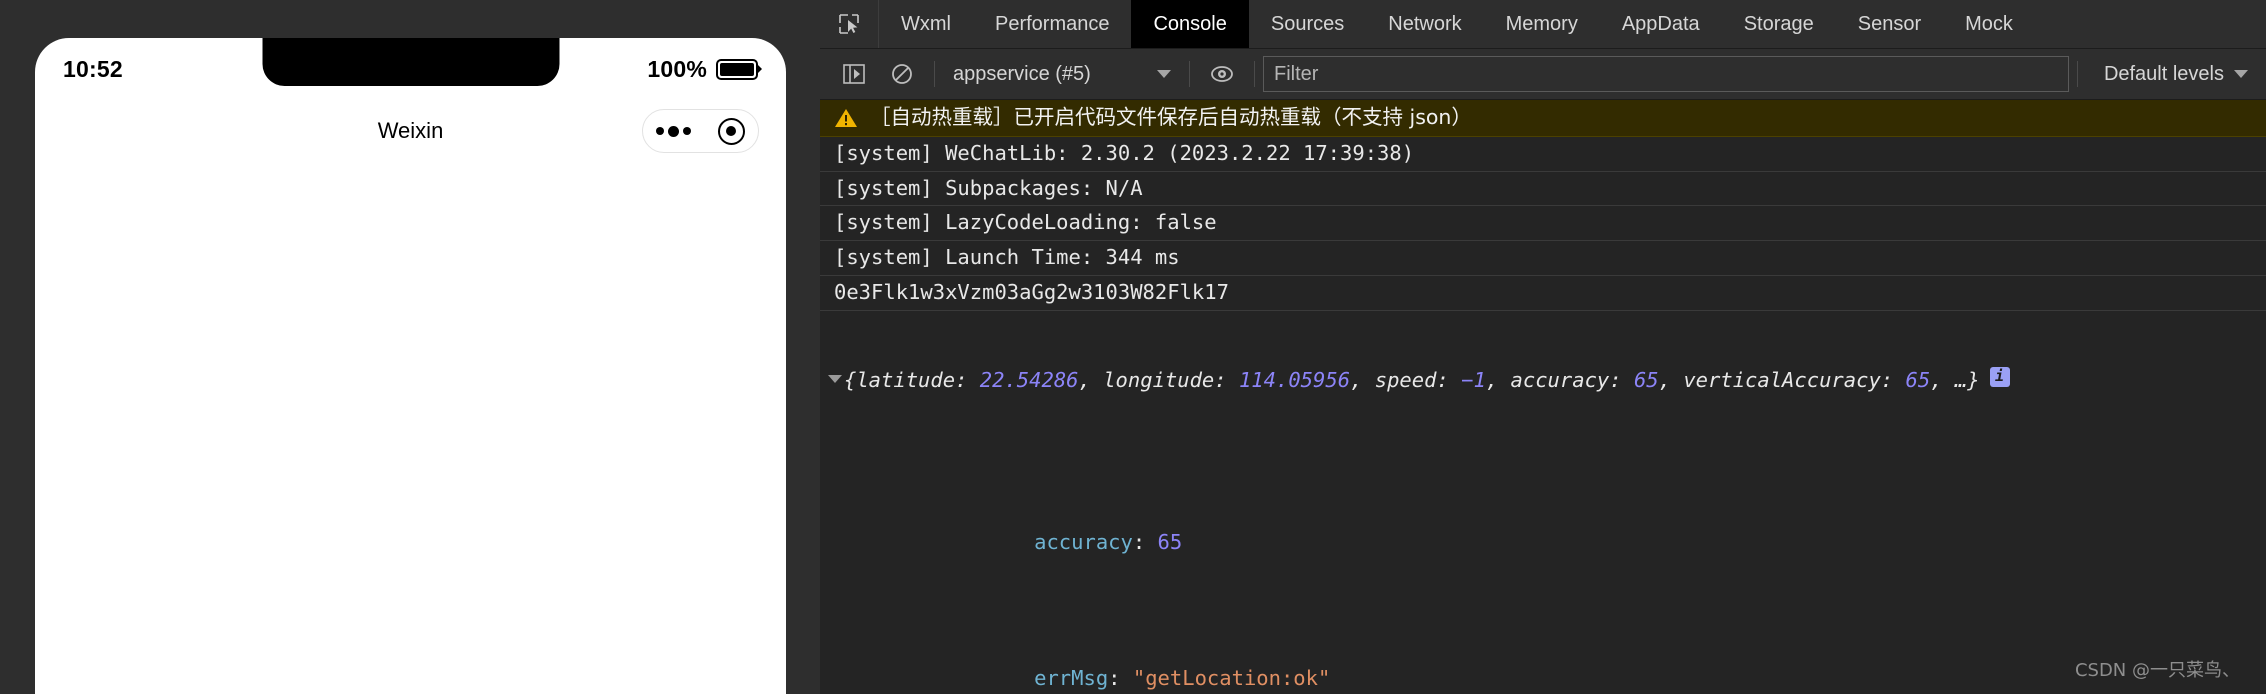 The width and height of the screenshot is (2266, 694). I want to click on object-property-row: accuracy: 65, so click(1543, 542).